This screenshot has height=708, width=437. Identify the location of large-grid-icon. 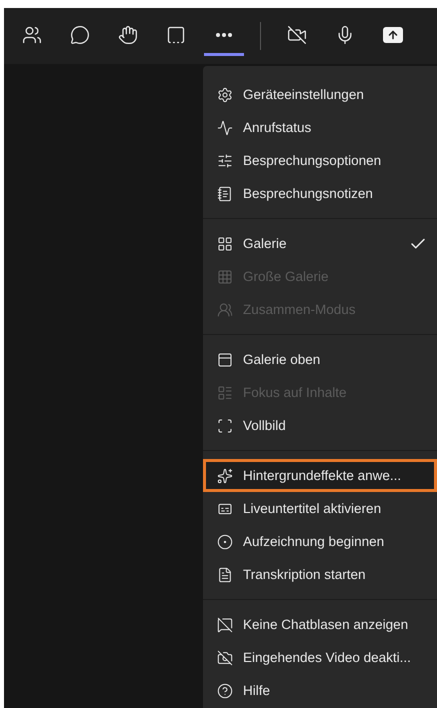
(225, 276).